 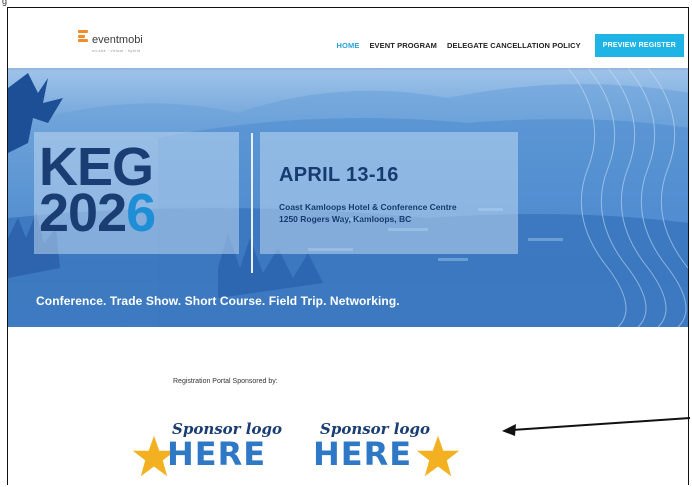 What do you see at coordinates (5, 3) in the screenshot?
I see `top-label: g` at bounding box center [5, 3].